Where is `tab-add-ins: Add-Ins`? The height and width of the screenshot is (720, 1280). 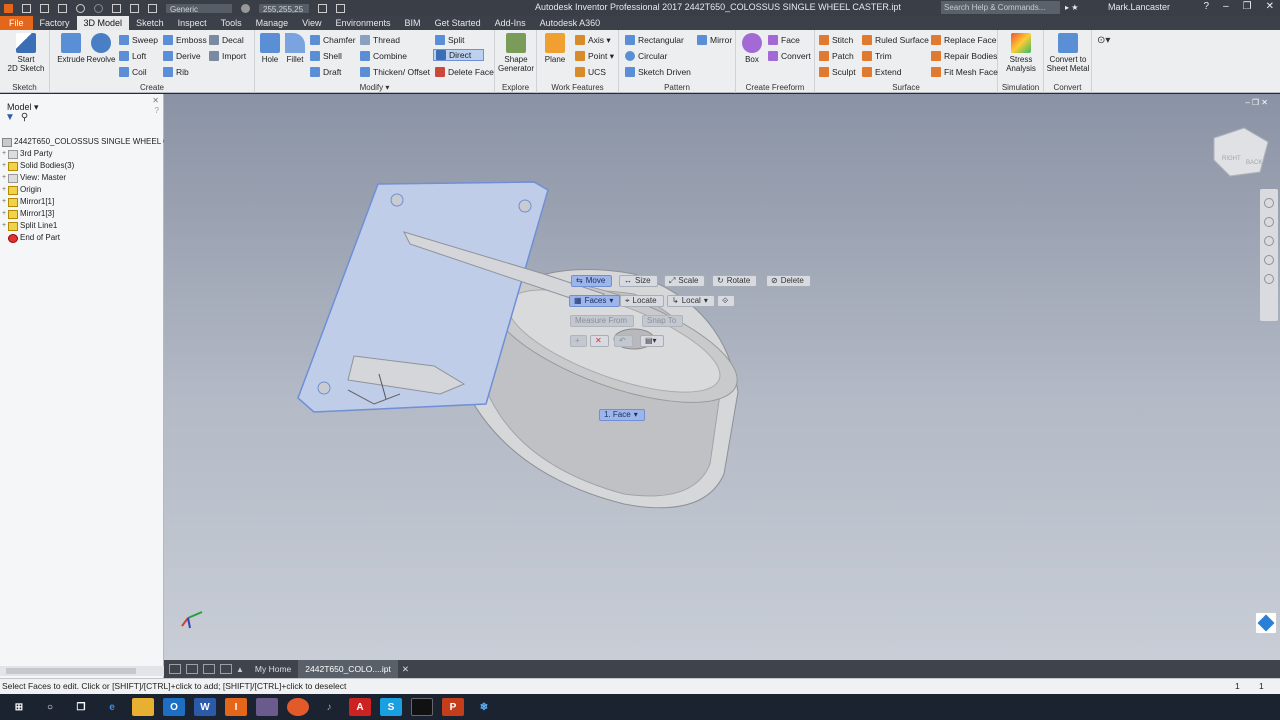
tab-add-ins: Add-Ins is located at coordinates (510, 23).